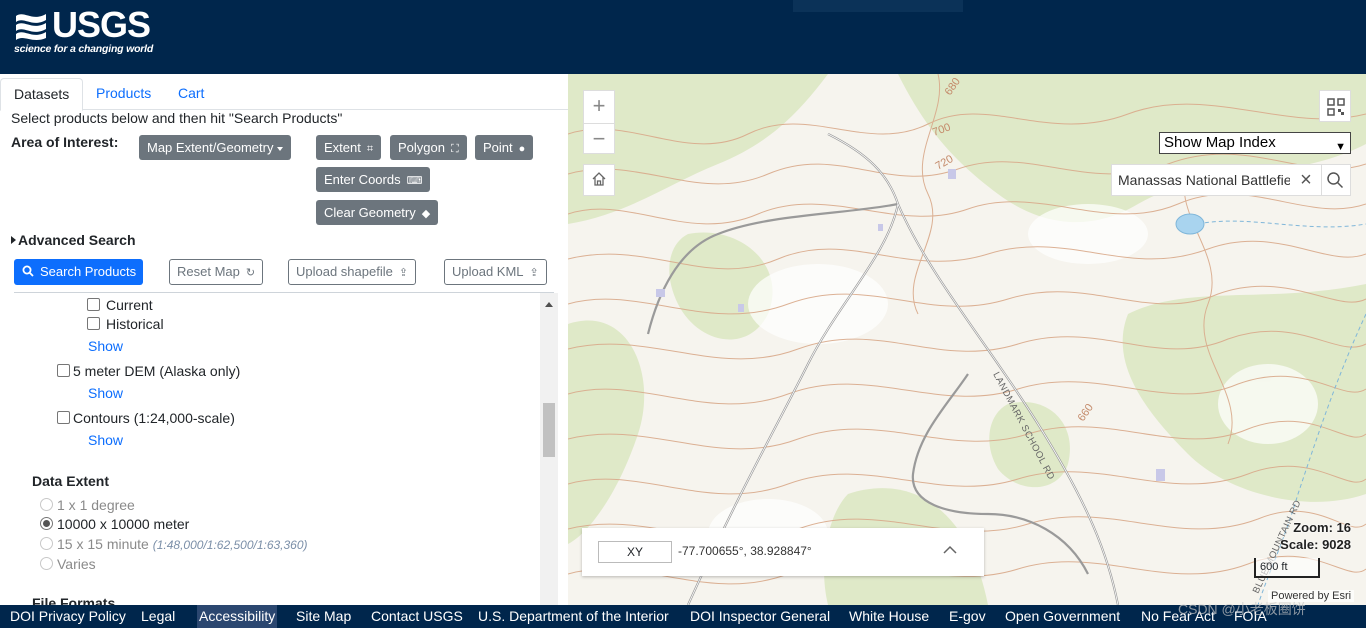 This screenshot has height=628, width=1366. What do you see at coordinates (1322, 527) in the screenshot?
I see `zoom-level: Zoom: 16` at bounding box center [1322, 527].